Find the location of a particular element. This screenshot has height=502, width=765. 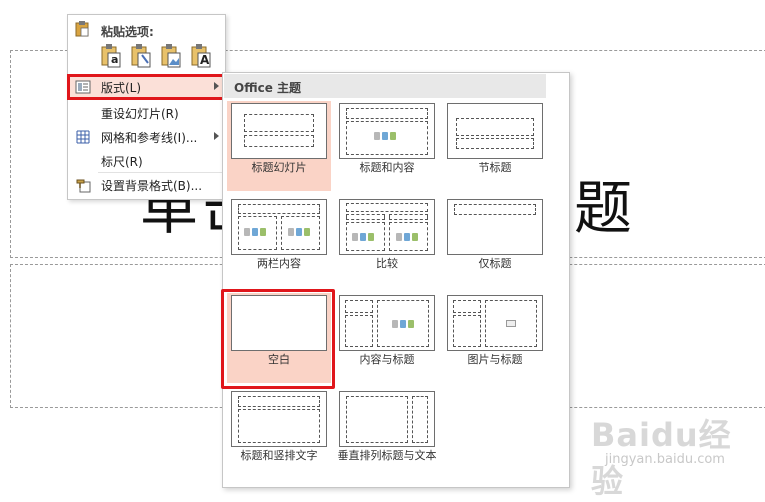

baidu-jingyan-watermark: Baidu经验 jingyan.baidu.com is located at coordinates (672, 455).